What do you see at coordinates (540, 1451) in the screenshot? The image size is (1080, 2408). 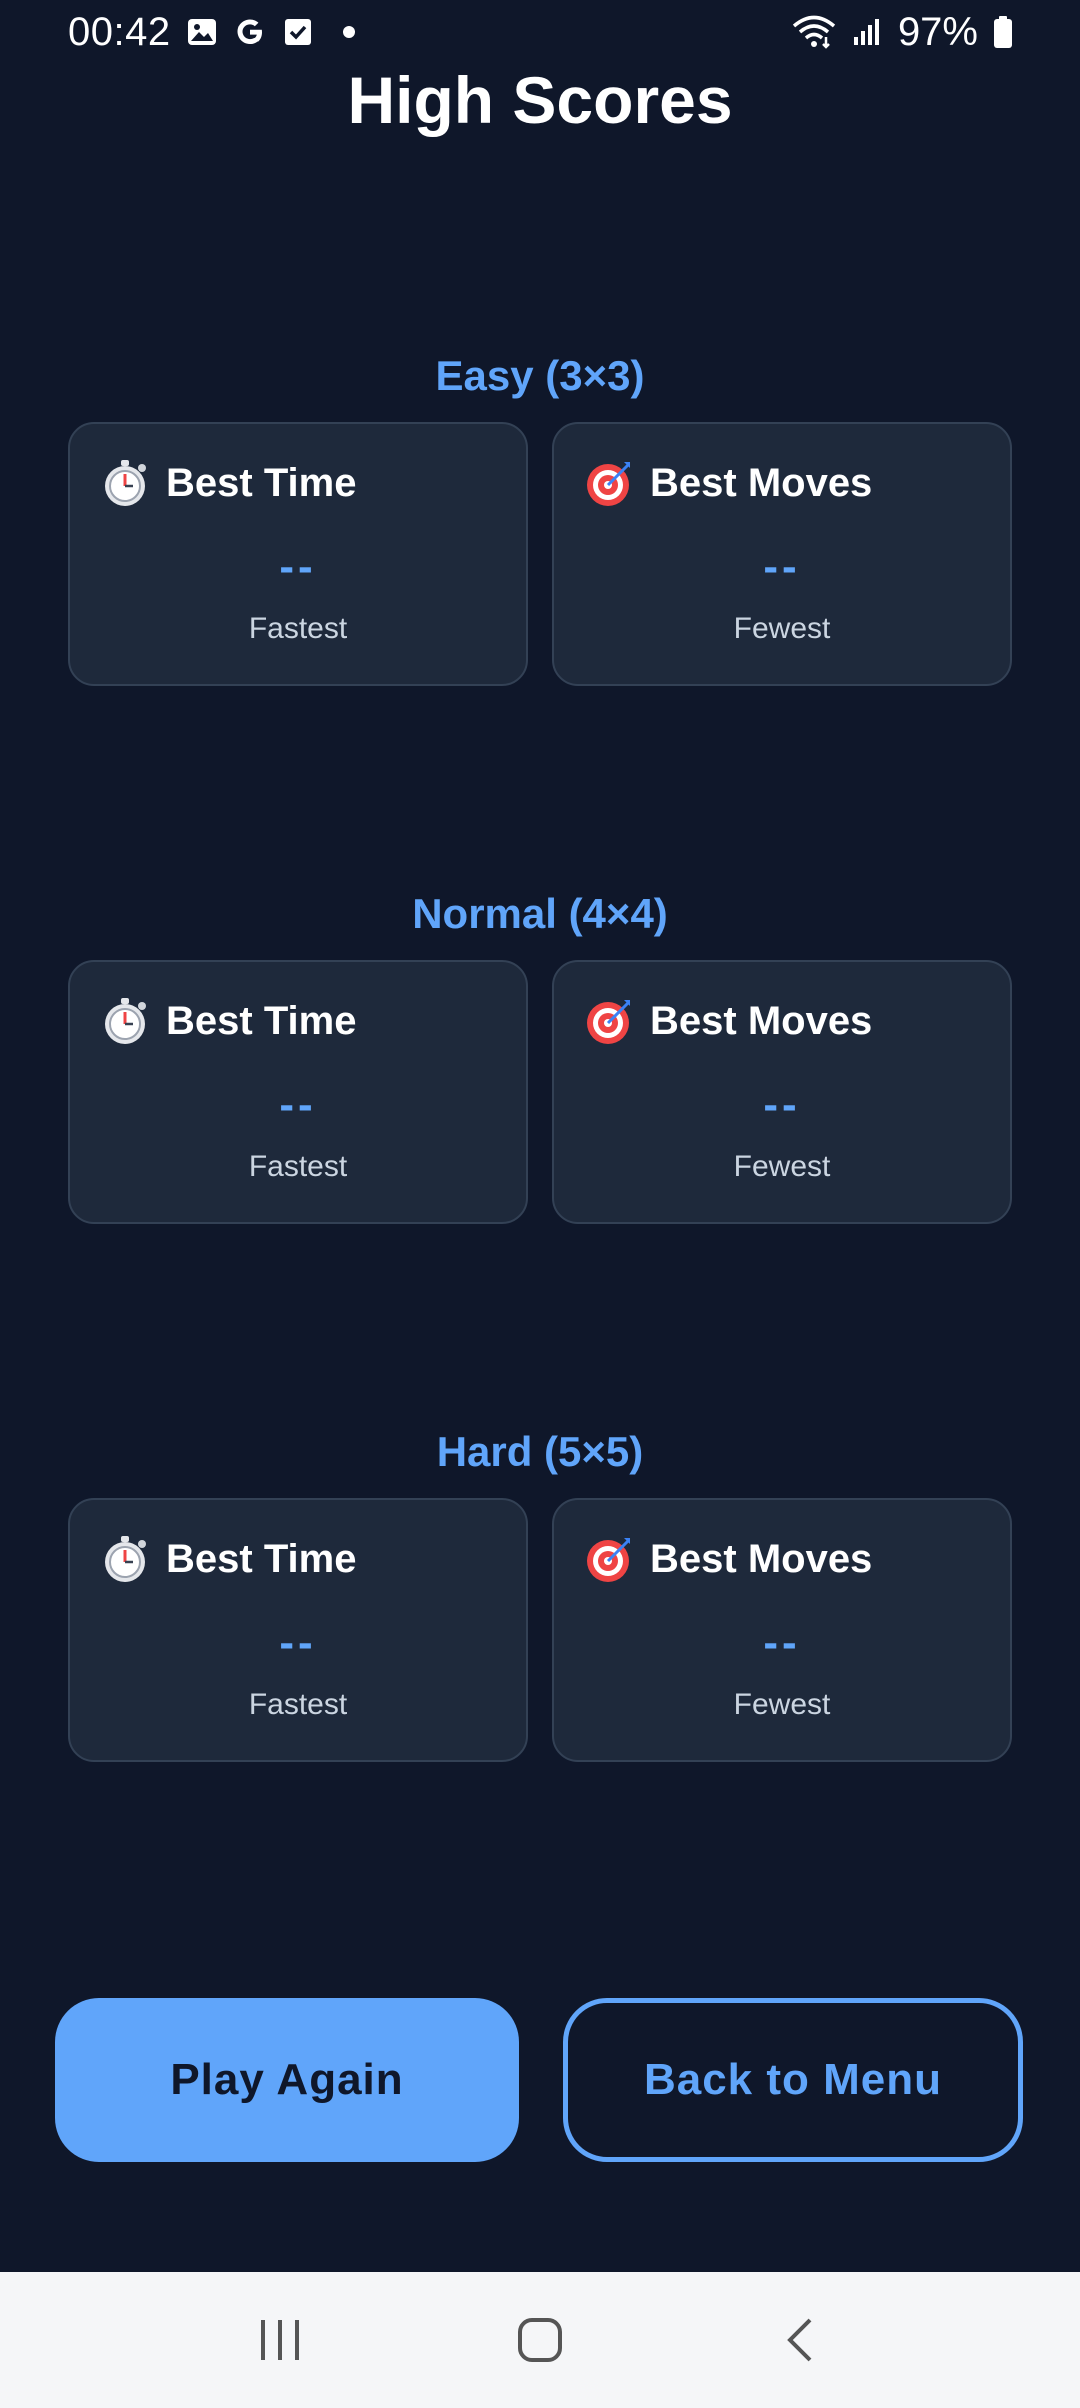 I see `section-title: Hard (5×5)` at bounding box center [540, 1451].